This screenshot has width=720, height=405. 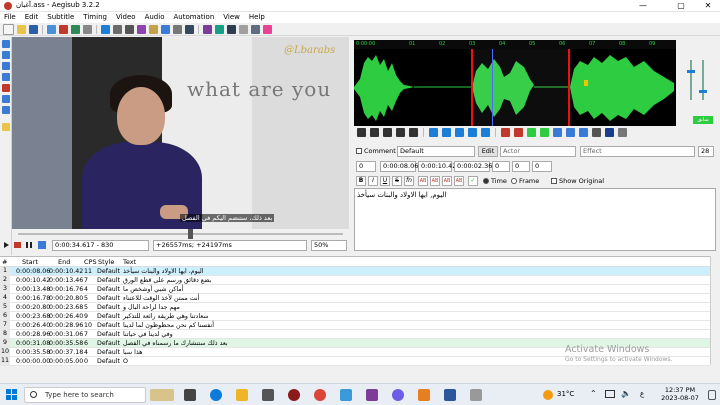 I want to click on menu-help: Help, so click(x=257, y=17).